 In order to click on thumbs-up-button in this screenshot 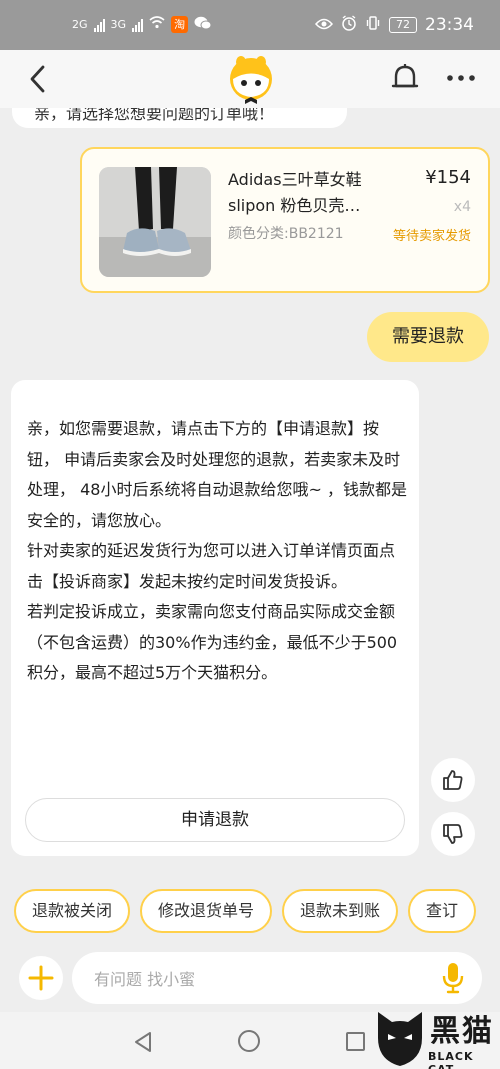, I will do `click(453, 780)`.